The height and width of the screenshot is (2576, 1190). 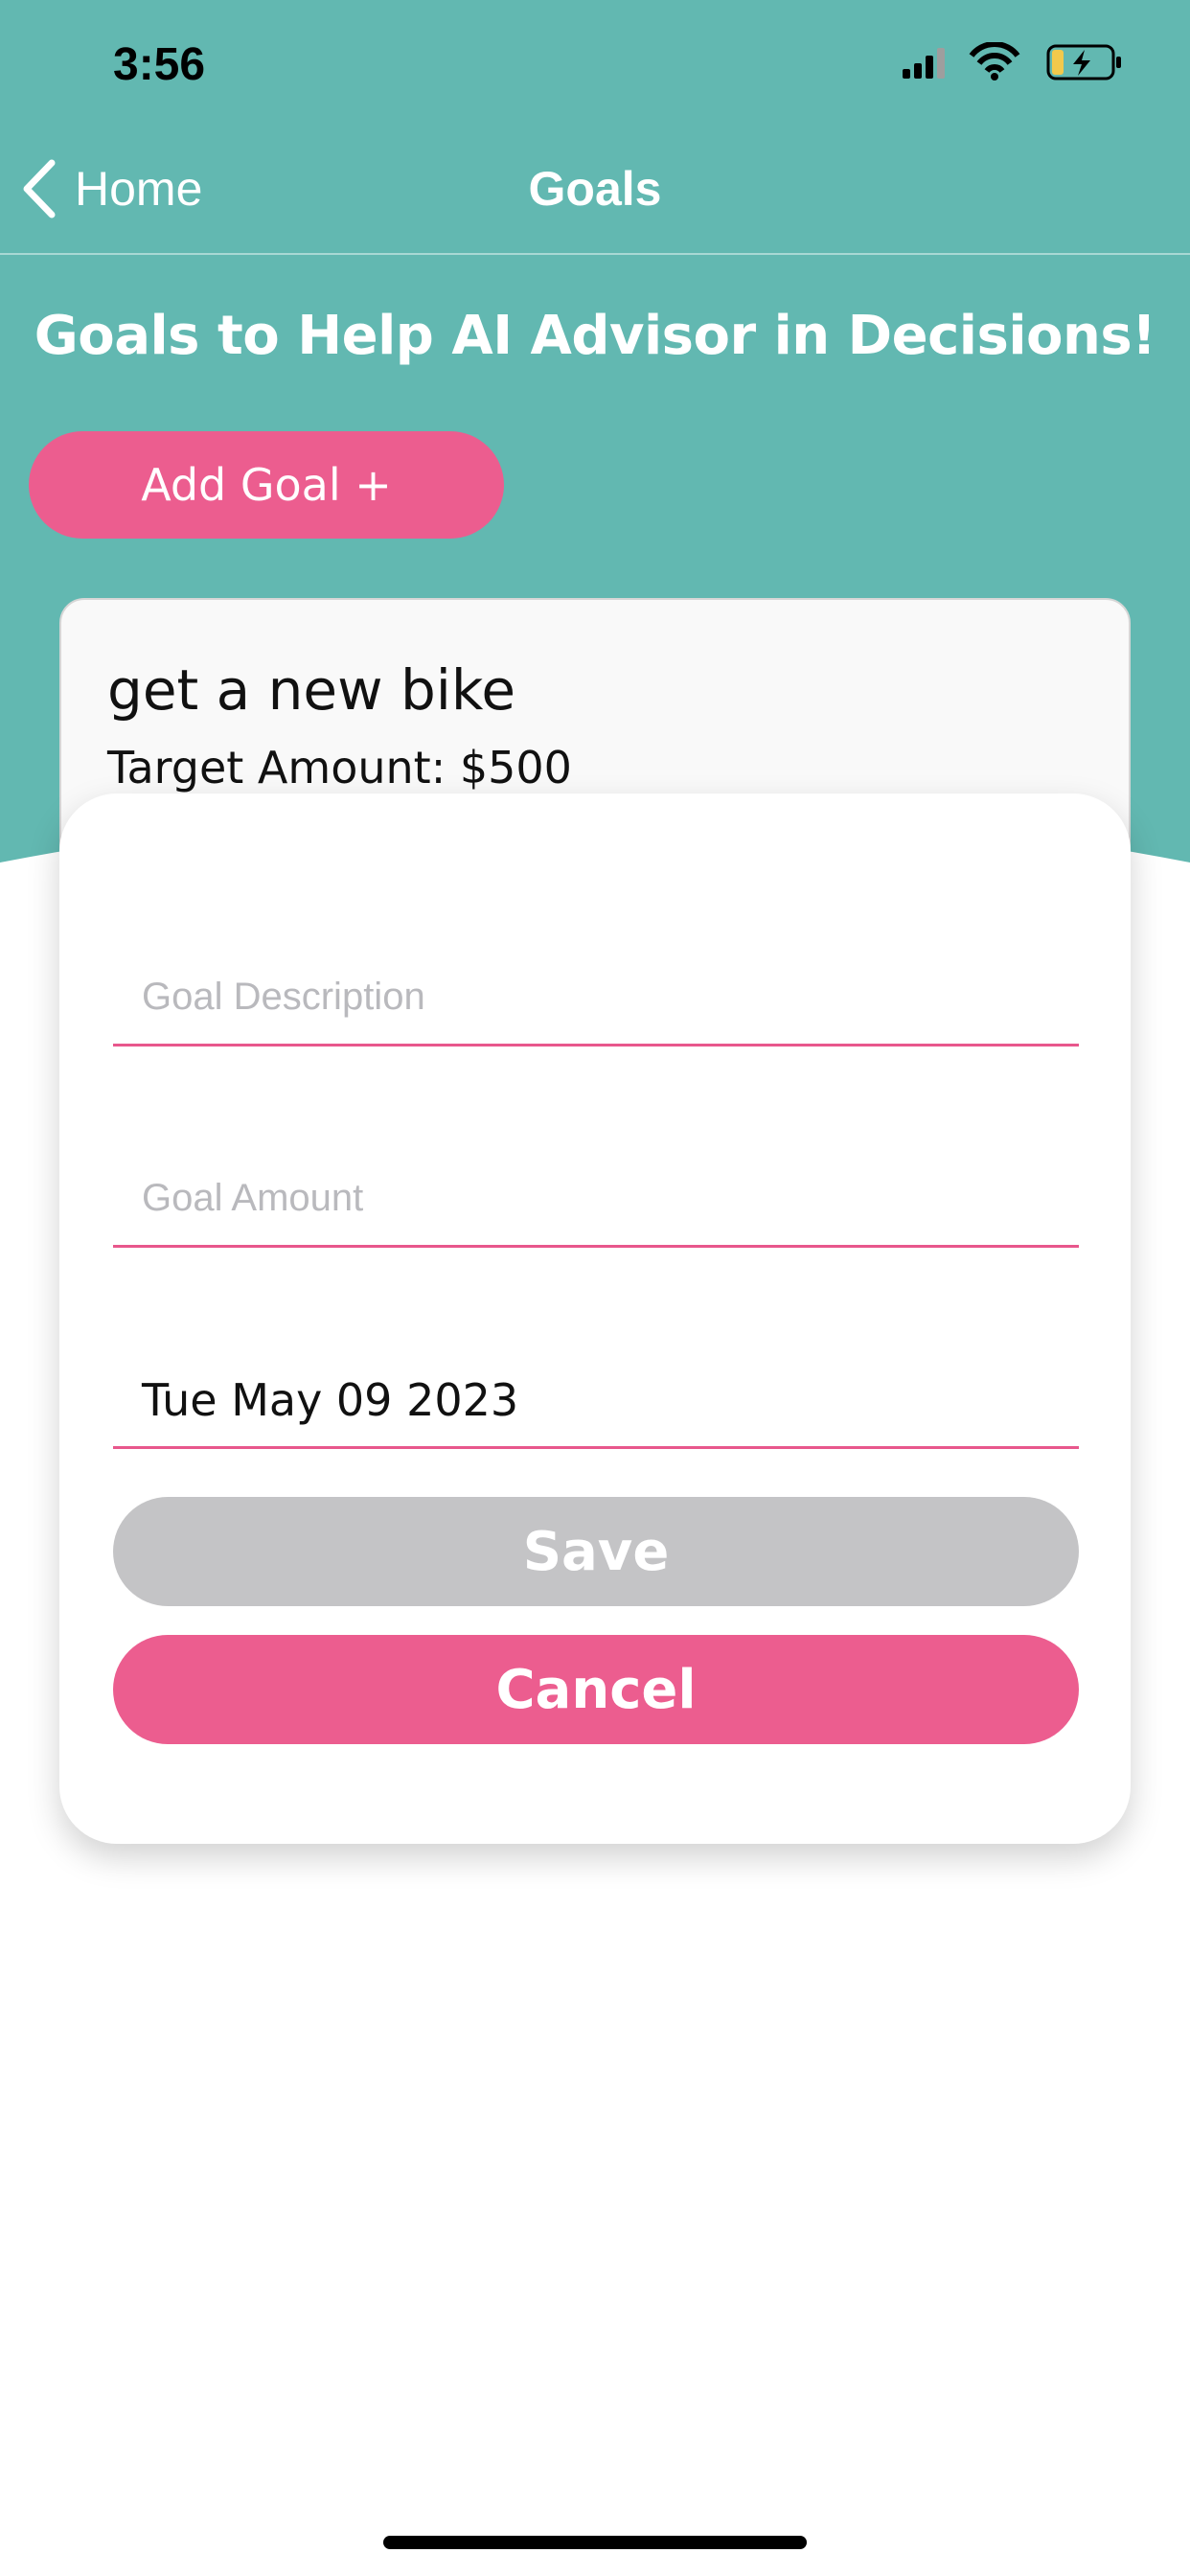 What do you see at coordinates (311, 690) in the screenshot?
I see `goal-description: get a new bike` at bounding box center [311, 690].